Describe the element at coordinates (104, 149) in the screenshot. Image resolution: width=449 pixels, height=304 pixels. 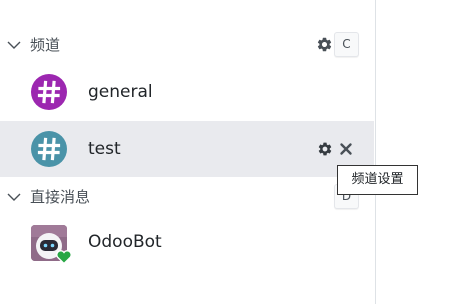
I see `channel-name: test` at that location.